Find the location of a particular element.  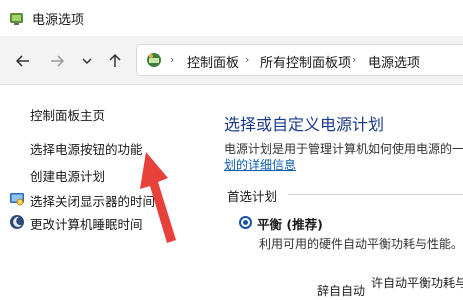

page-title: 选择或自定义电源计划 is located at coordinates (304, 124).